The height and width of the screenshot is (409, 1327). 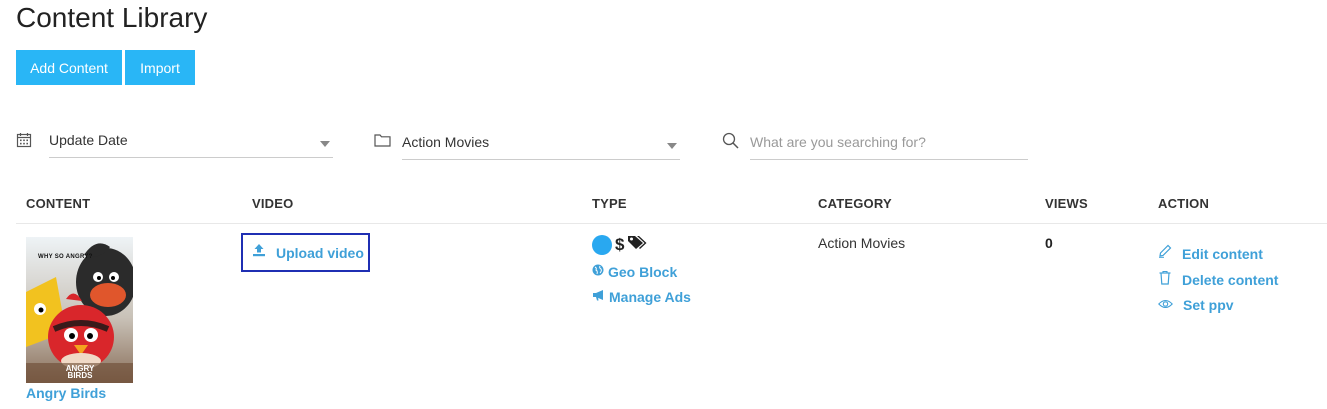 I want to click on search-input, so click(x=885, y=142).